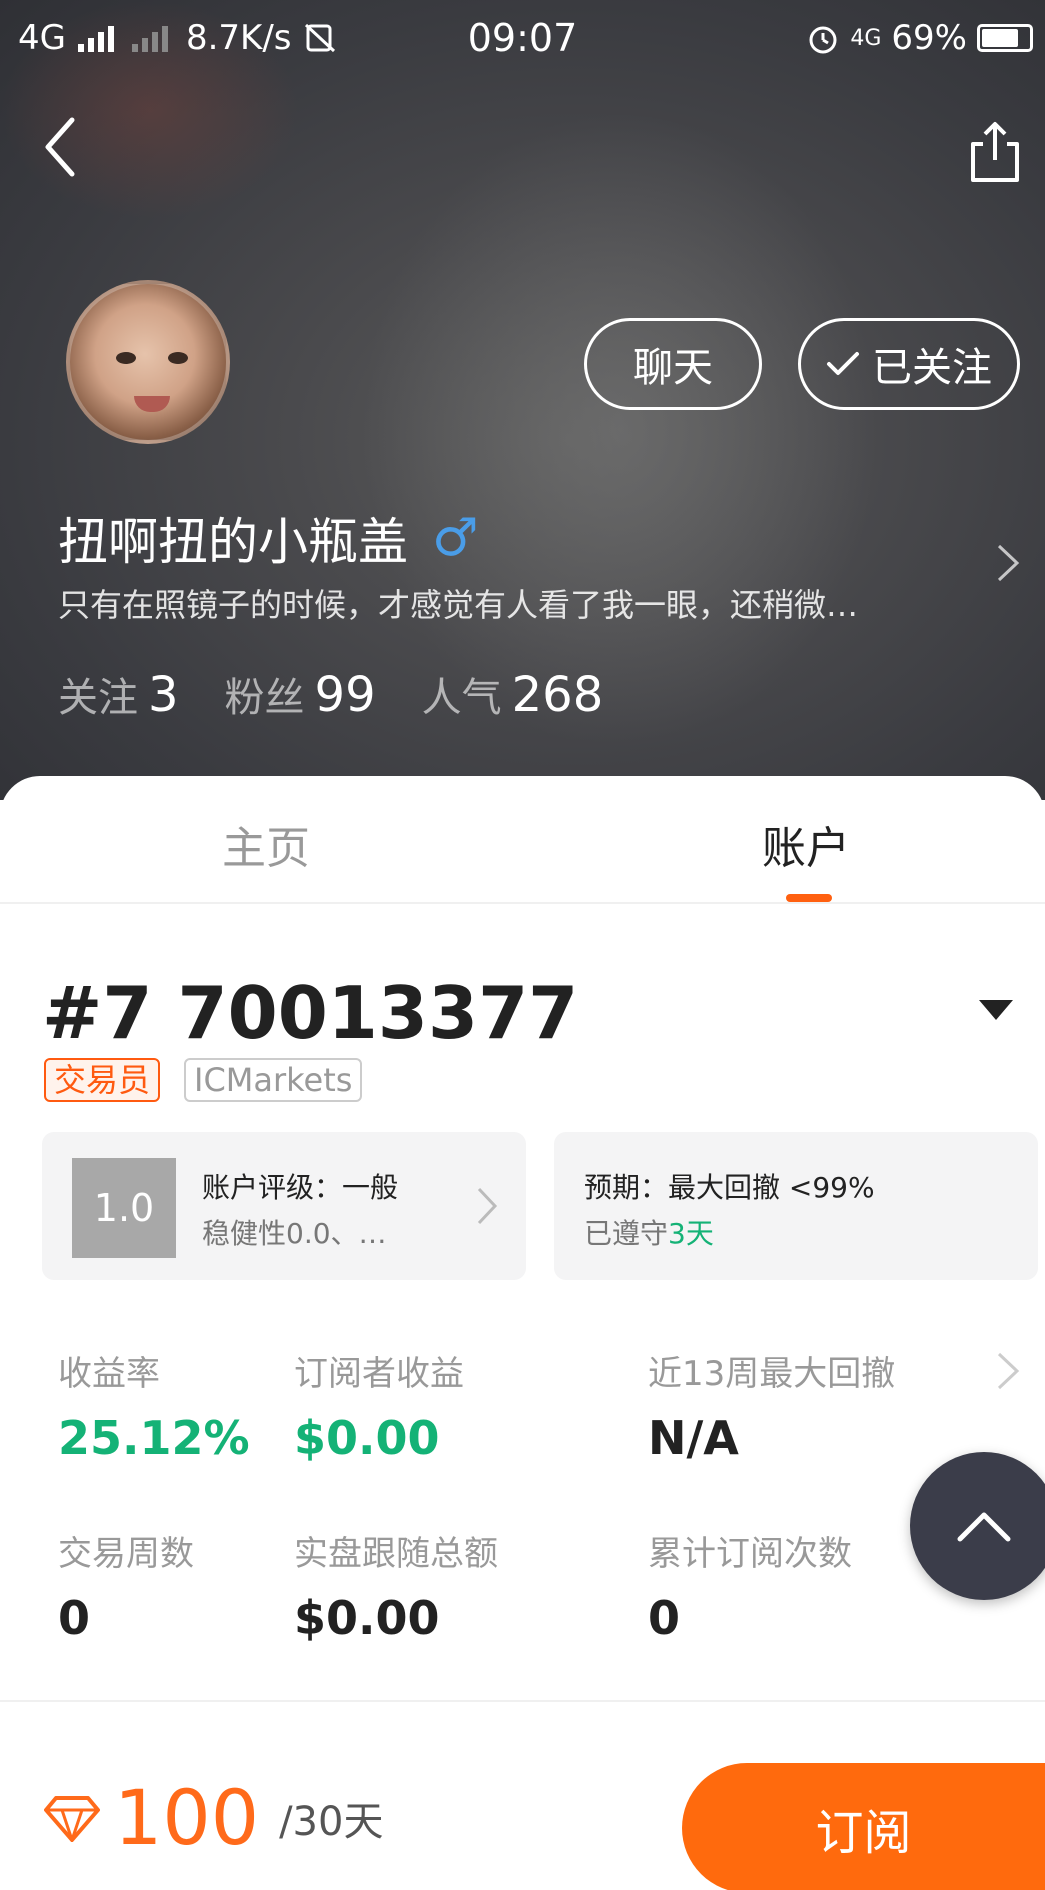 This screenshot has height=1890, width=1045. What do you see at coordinates (154, 1409) in the screenshot?
I see `metric-return-rate: 收益率 25.12%` at bounding box center [154, 1409].